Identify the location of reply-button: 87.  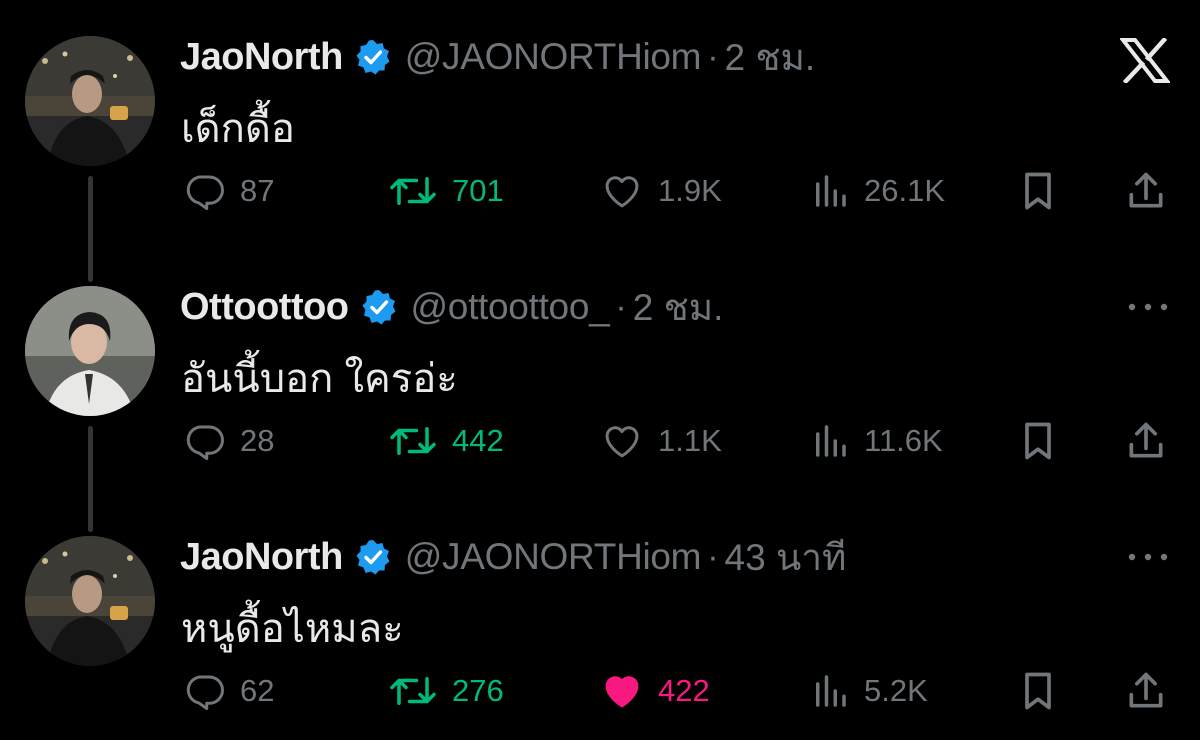
(229, 191).